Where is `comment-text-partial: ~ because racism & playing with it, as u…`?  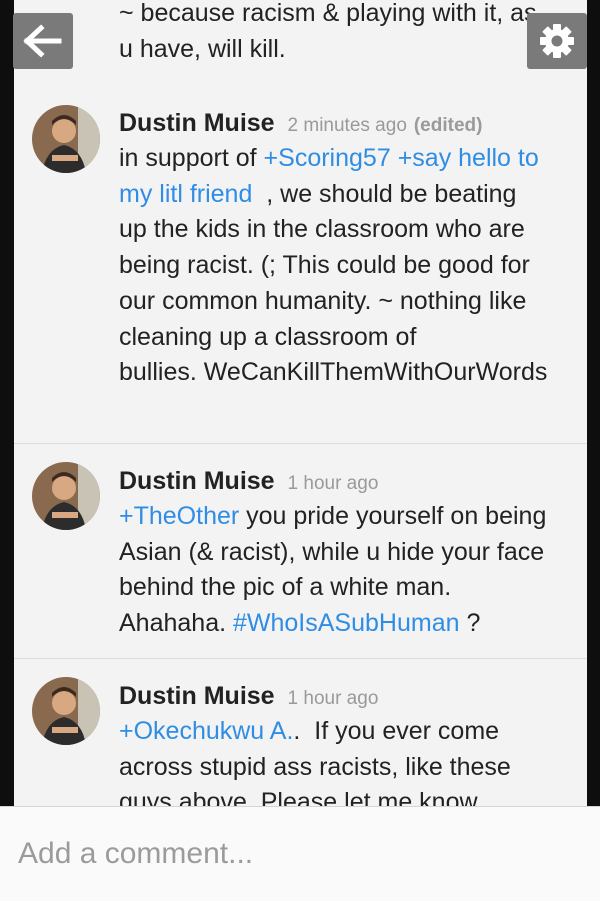 comment-text-partial: ~ because racism & playing with it, as u… is located at coordinates (328, 31).